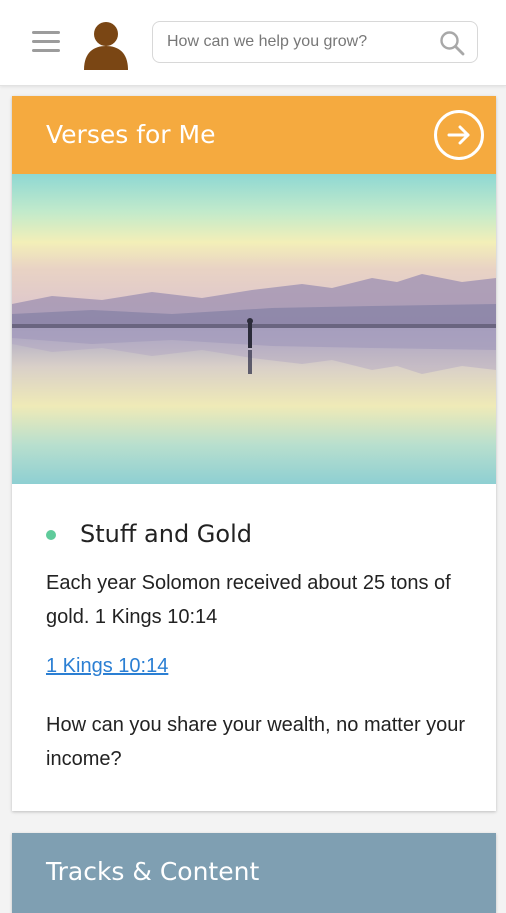 Image resolution: width=506 pixels, height=913 pixels. Describe the element at coordinates (166, 534) in the screenshot. I see `verse-title: Stuff and Gold` at that location.